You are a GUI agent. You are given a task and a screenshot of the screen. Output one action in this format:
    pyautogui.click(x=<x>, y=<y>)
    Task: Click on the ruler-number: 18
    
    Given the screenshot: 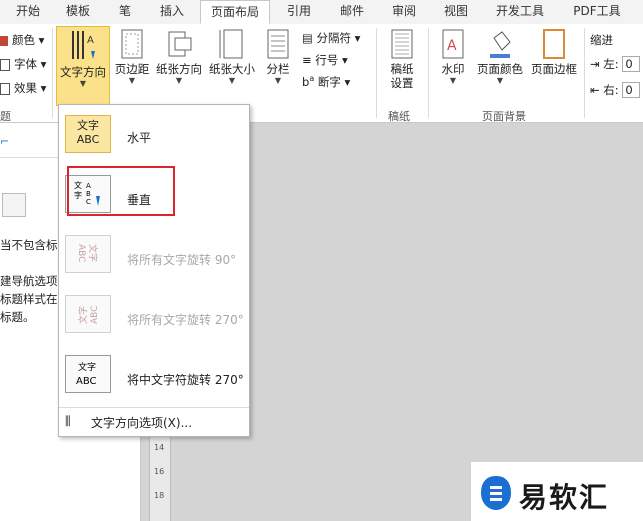 What is the action you would take?
    pyautogui.click(x=159, y=495)
    